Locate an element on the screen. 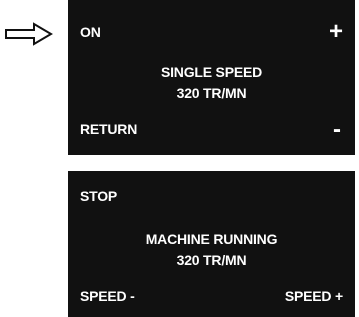 Image resolution: width=359 pixels, height=317 pixels. speed-minus-softkey-label: SPEED - is located at coordinates (107, 296).